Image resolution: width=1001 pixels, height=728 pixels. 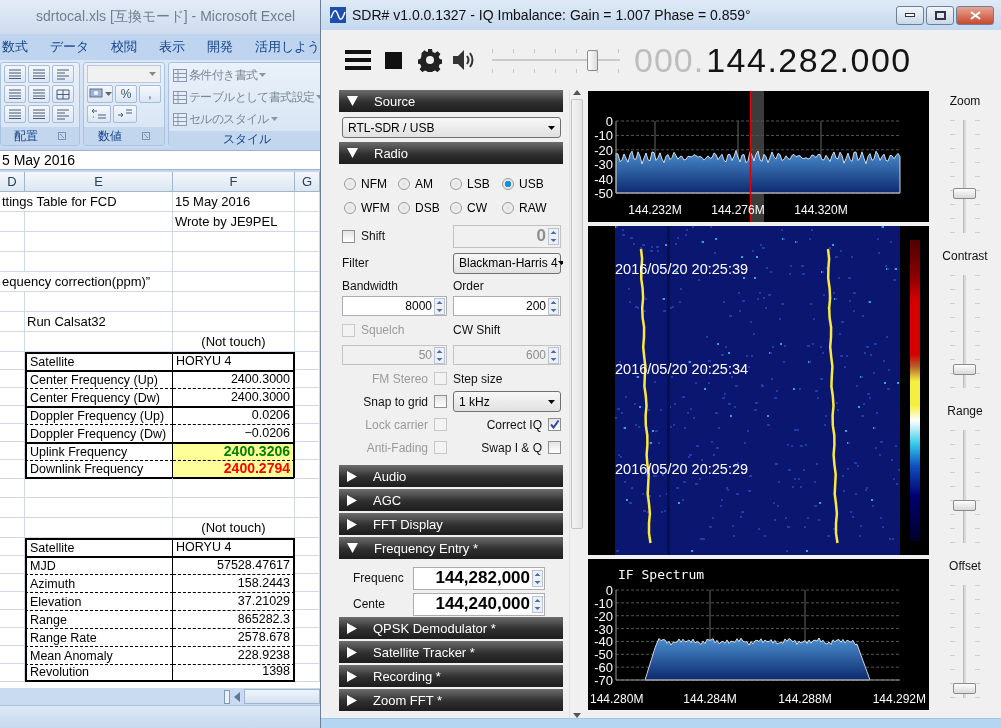 I want to click on ribbon-tab: 表示, so click(x=172, y=47).